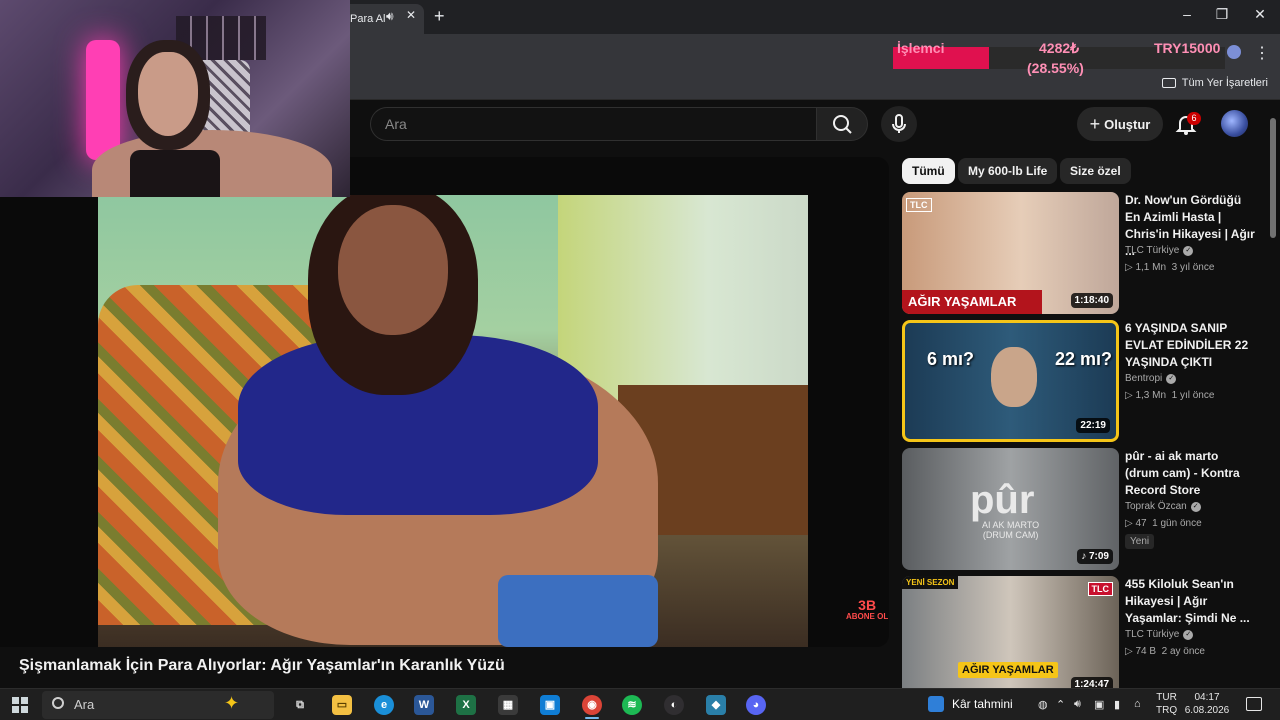 This screenshot has width=1280, height=720. What do you see at coordinates (1067, 58) in the screenshot?
I see `stats-overlay: İşlemci 4282₺ (28.55%) TRY15000` at bounding box center [1067, 58].